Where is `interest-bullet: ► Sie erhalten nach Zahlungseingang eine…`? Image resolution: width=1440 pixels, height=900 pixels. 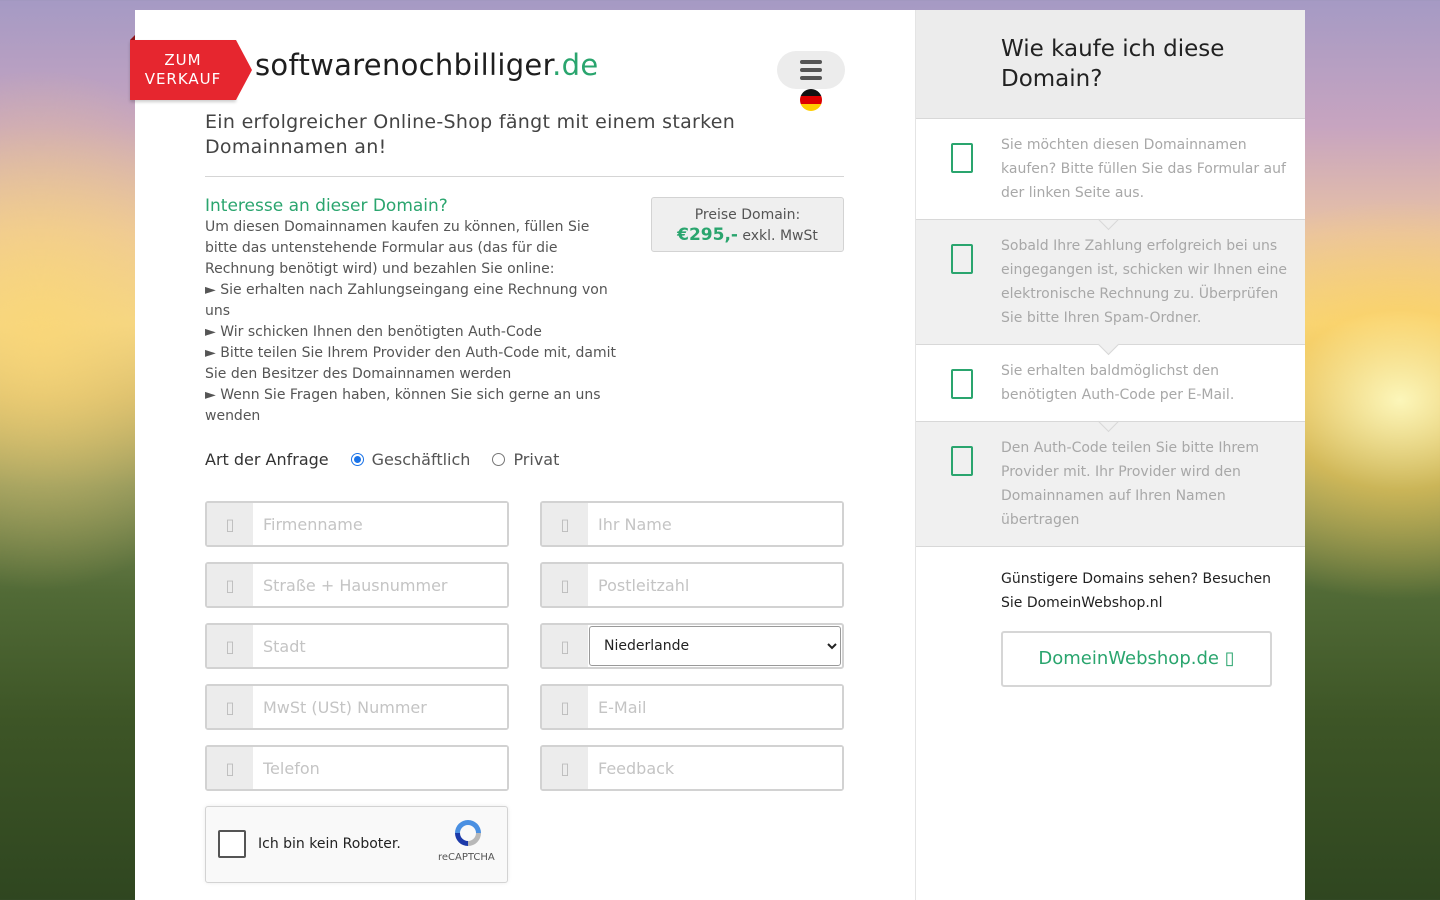
interest-bullet: ► Sie erhalten nach Zahlungseingang eine… is located at coordinates (406, 300).